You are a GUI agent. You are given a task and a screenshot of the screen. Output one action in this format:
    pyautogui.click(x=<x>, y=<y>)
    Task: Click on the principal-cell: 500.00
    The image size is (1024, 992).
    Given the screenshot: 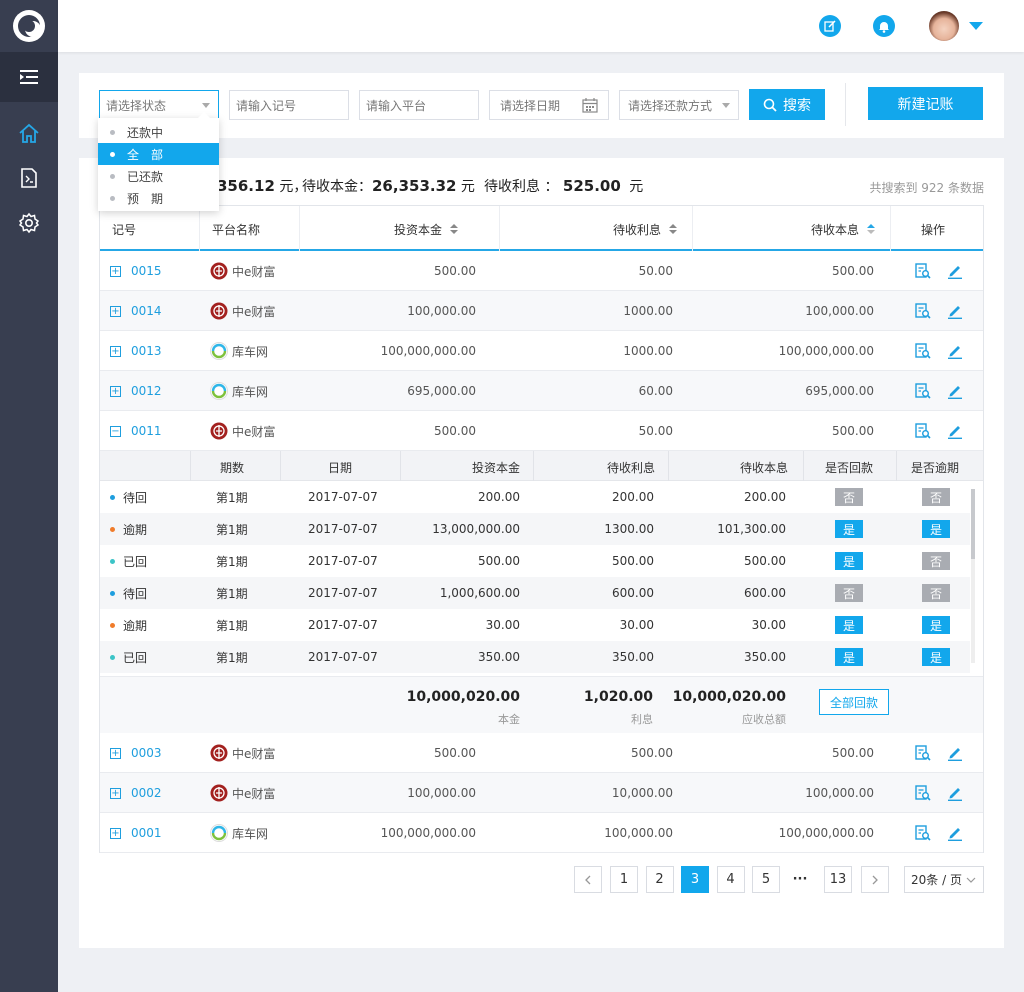 What is the action you would take?
    pyautogui.click(x=455, y=431)
    